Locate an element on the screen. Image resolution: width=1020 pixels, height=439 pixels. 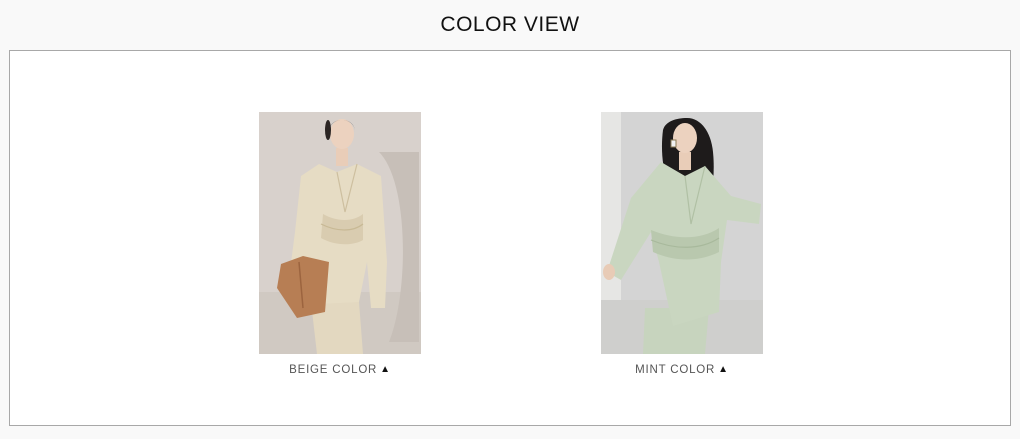
mint-color-caption: MINT COLOR ▲ is located at coordinates (682, 370).